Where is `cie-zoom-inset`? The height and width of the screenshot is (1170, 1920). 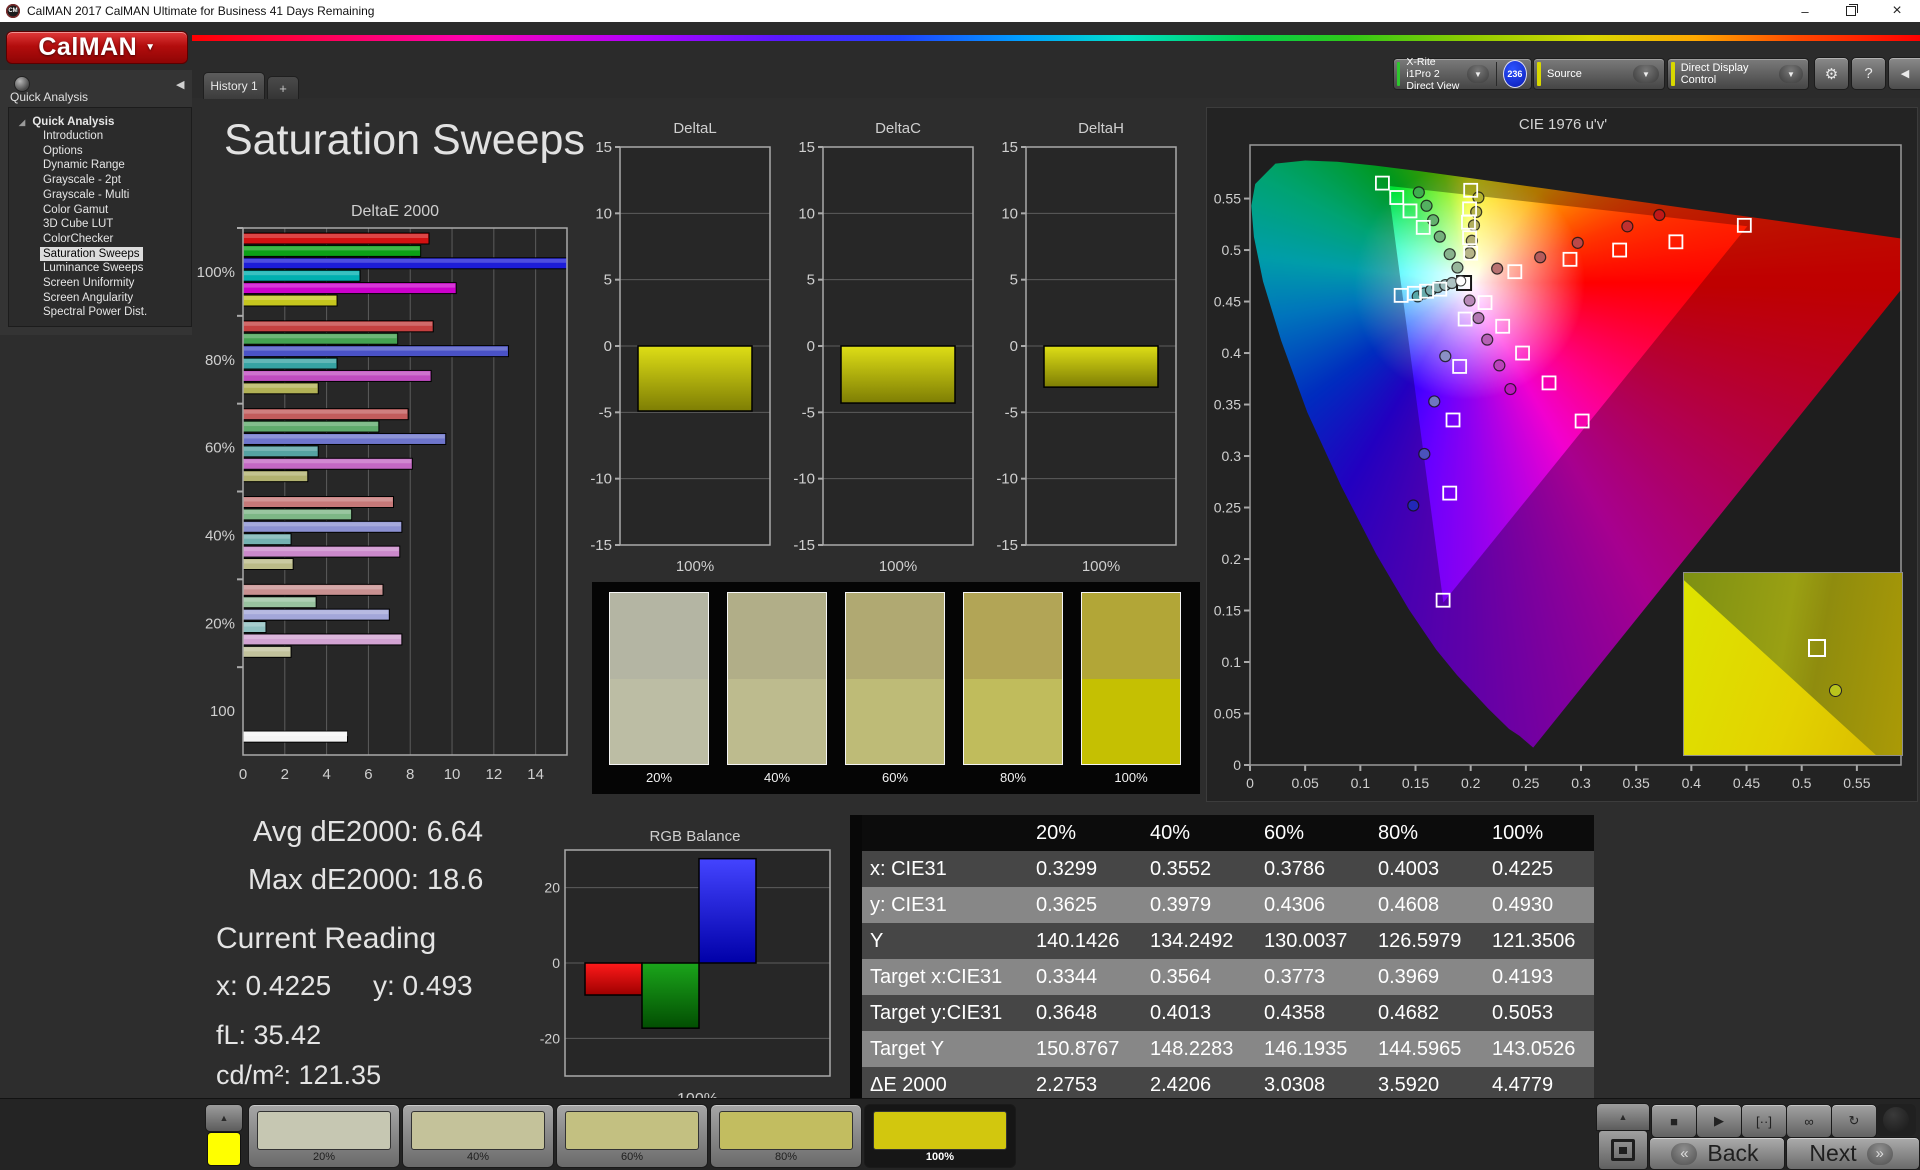
cie-zoom-inset is located at coordinates (1793, 664).